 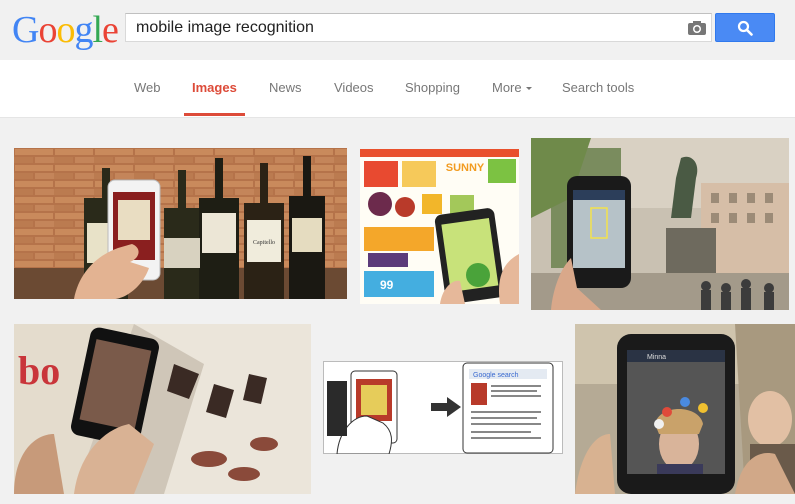 What do you see at coordinates (685, 409) in the screenshot?
I see `image-result: Minna` at bounding box center [685, 409].